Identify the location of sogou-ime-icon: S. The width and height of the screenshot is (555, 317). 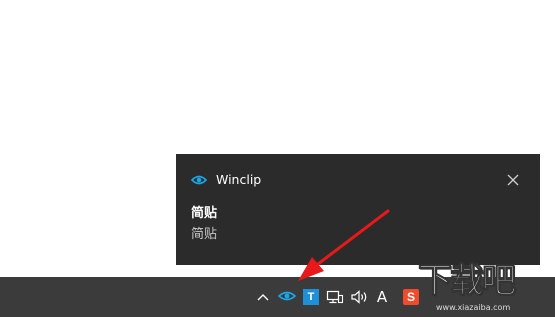
(411, 297).